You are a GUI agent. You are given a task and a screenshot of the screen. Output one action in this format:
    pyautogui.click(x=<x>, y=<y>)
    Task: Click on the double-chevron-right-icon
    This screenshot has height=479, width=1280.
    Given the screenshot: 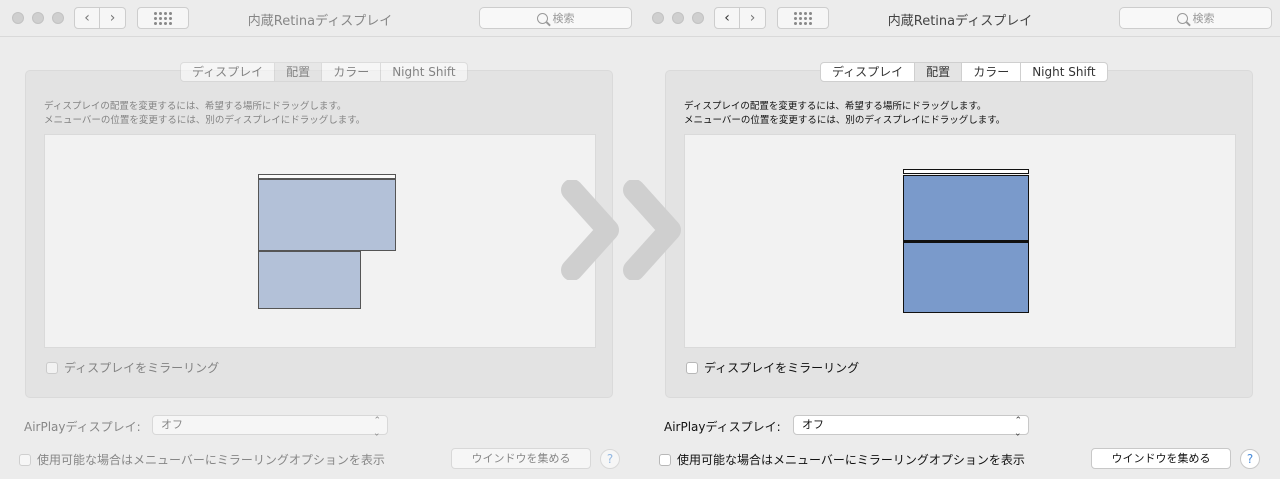 What is the action you would take?
    pyautogui.click(x=621, y=230)
    